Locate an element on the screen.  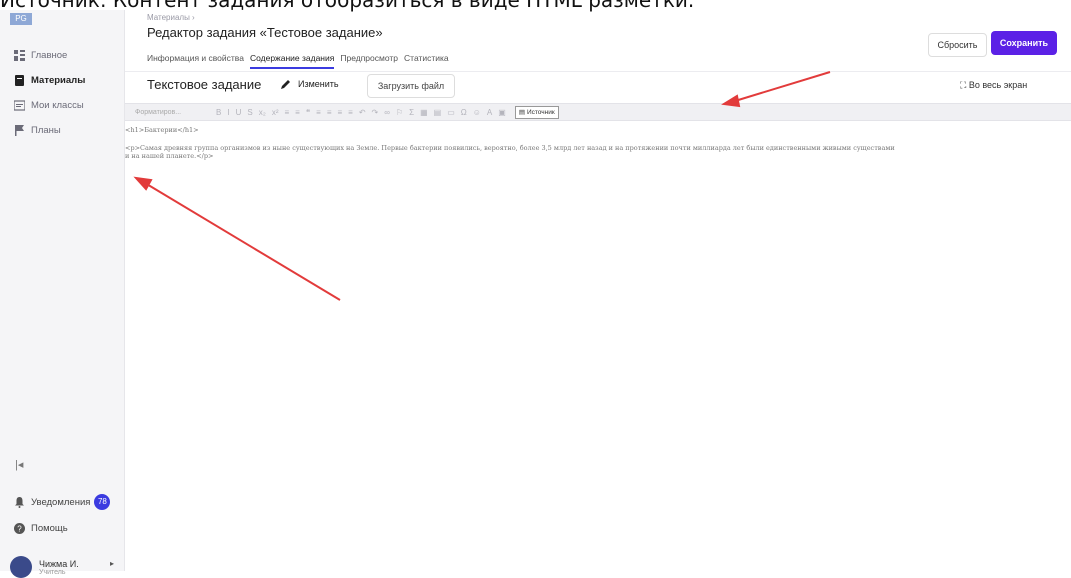
align-right-button: ≡ is located at coordinates (339, 112).